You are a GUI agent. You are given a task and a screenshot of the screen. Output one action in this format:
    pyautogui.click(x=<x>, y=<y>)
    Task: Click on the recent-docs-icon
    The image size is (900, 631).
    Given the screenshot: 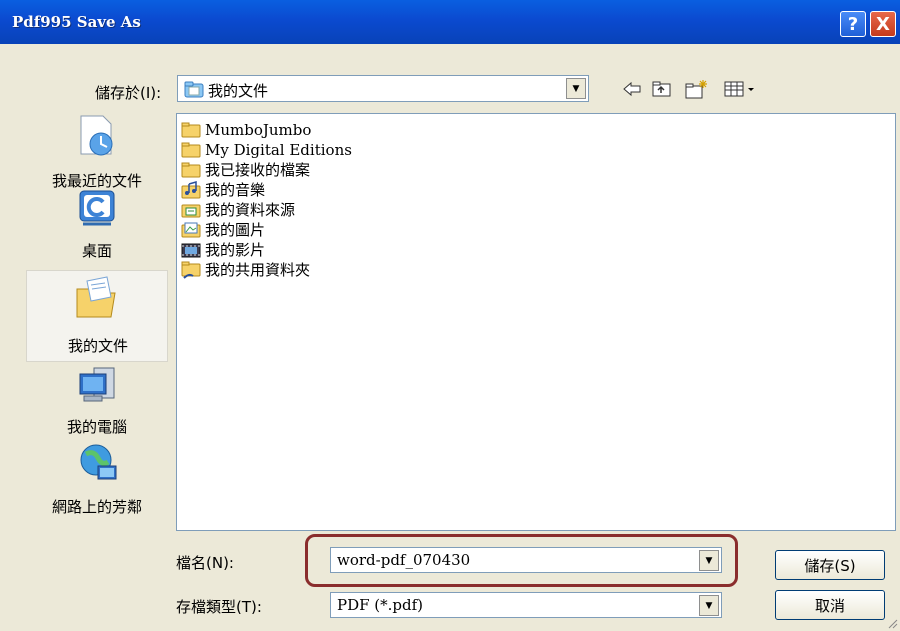 What is the action you would take?
    pyautogui.click(x=97, y=138)
    